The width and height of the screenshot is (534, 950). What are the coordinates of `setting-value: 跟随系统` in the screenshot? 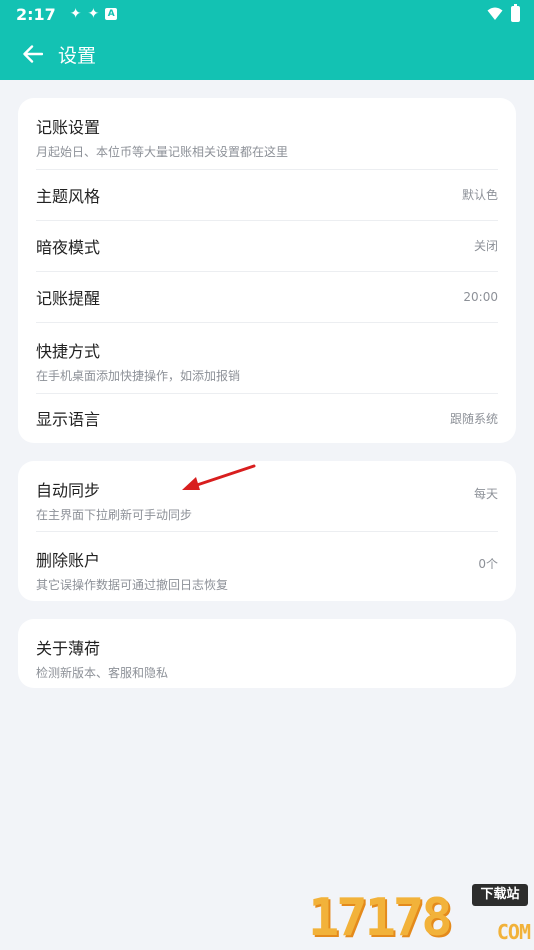 It's located at (473, 418).